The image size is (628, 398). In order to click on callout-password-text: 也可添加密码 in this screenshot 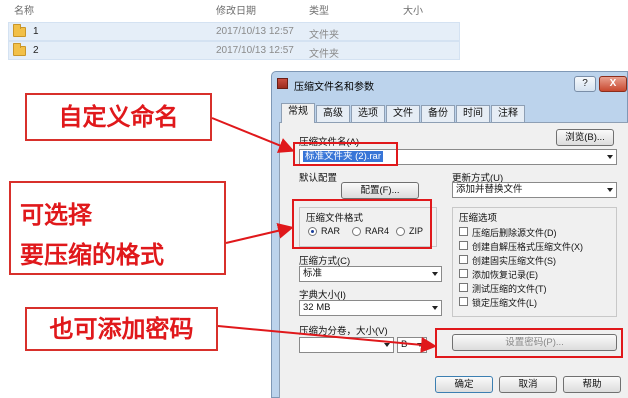, I will do `click(121, 329)`.